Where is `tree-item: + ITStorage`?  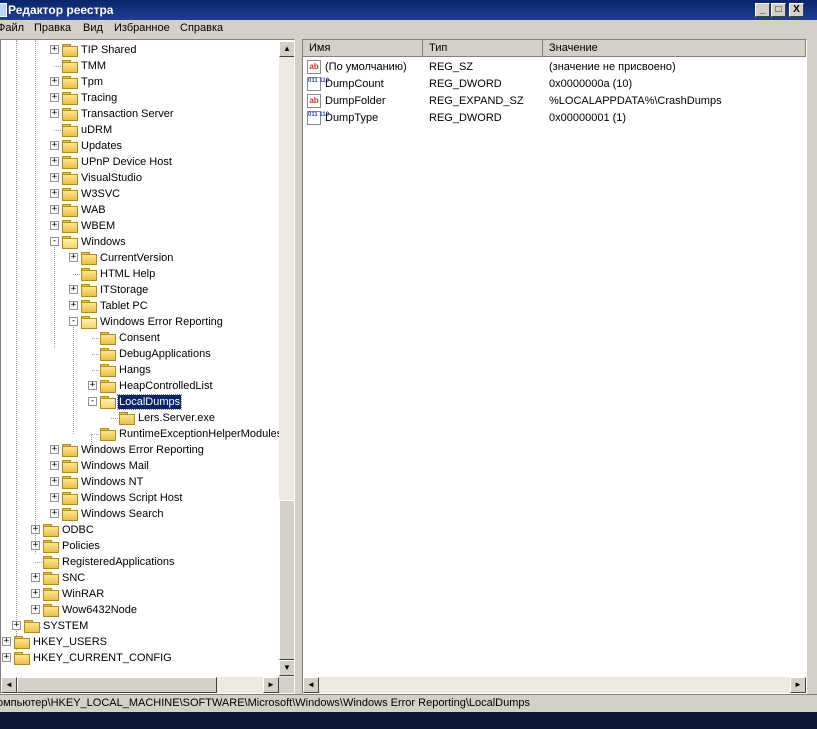 tree-item: + ITStorage is located at coordinates (140, 290).